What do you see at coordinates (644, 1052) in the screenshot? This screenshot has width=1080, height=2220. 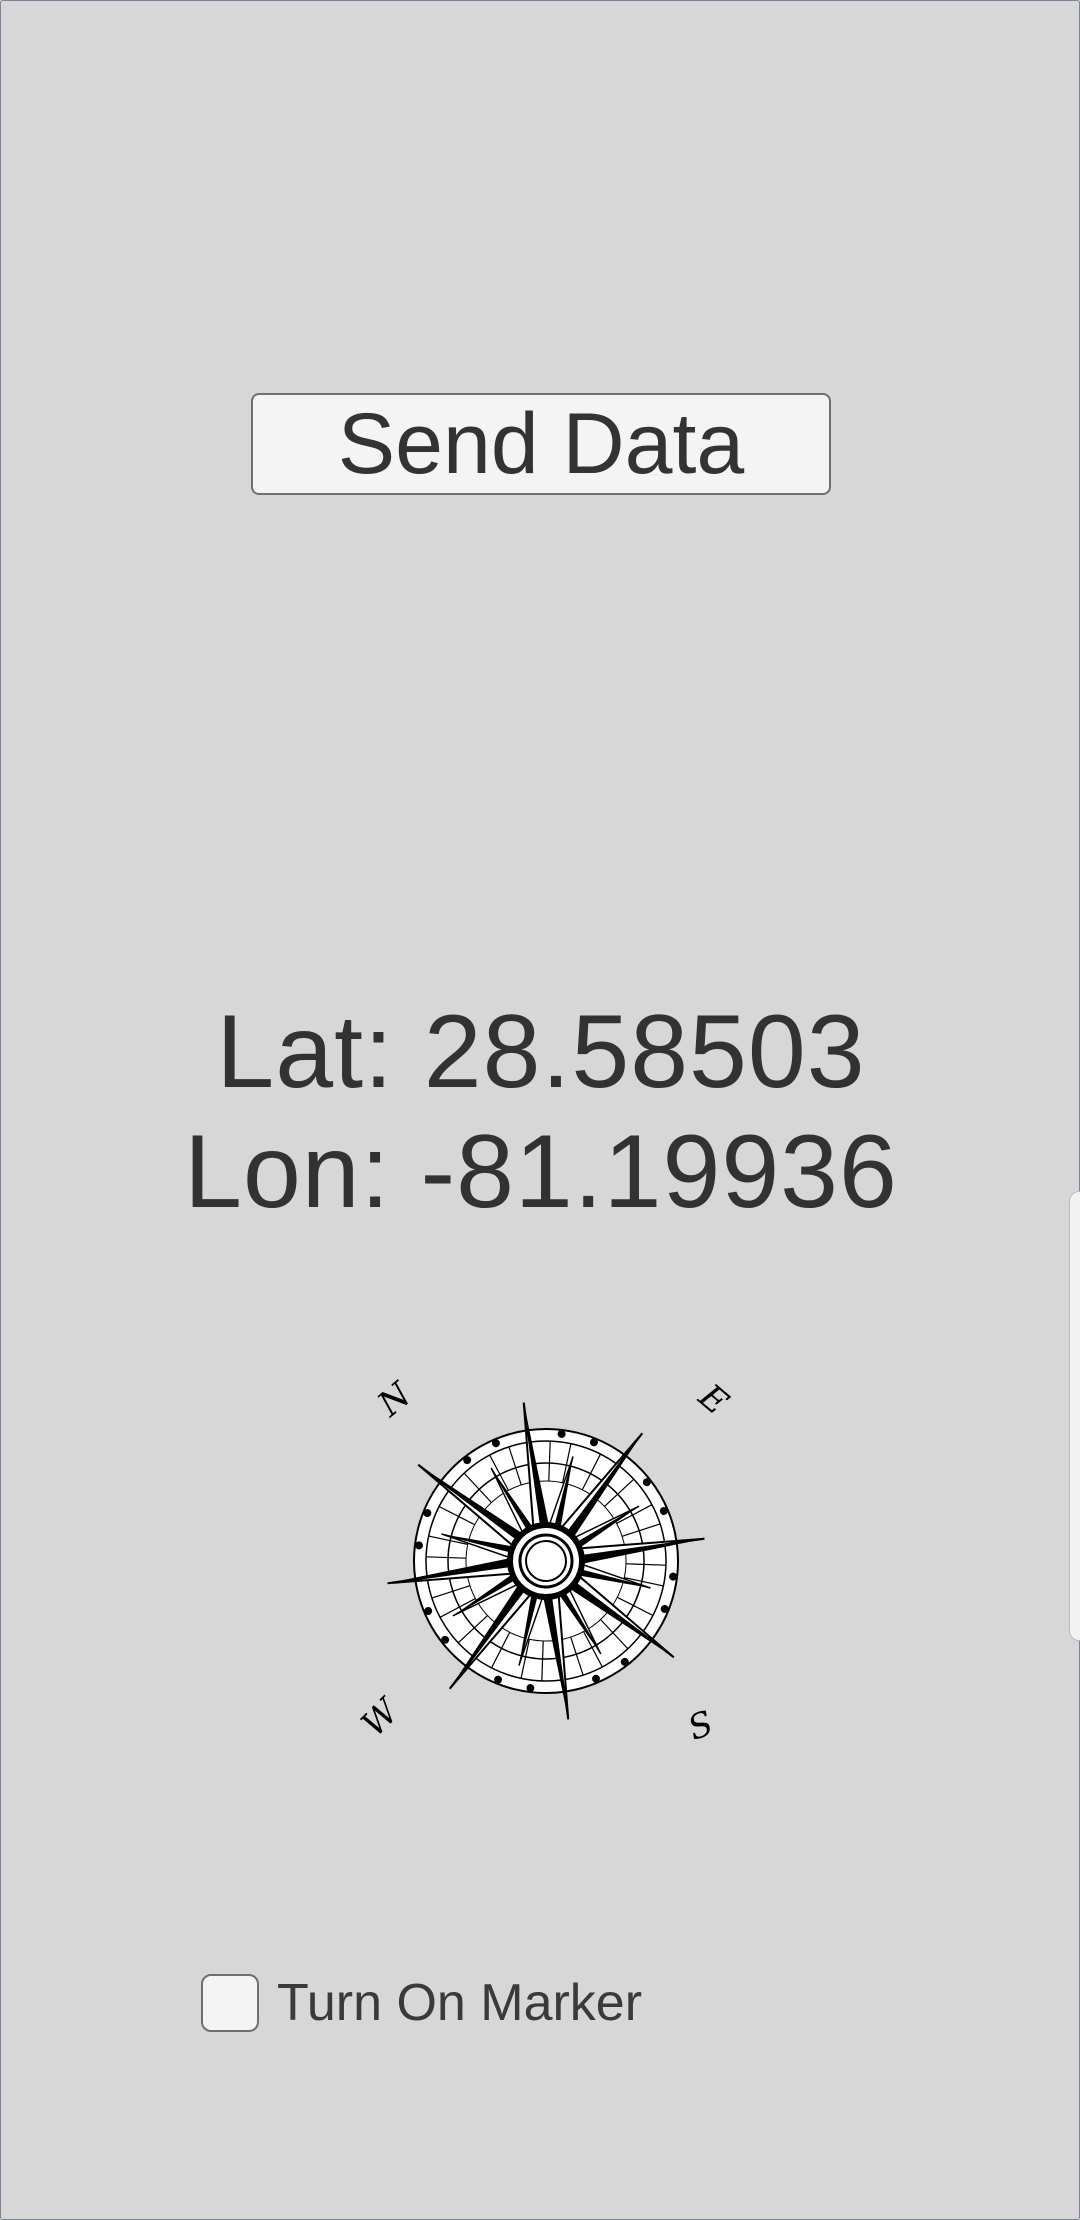 I see `lat-value: 28.58503` at bounding box center [644, 1052].